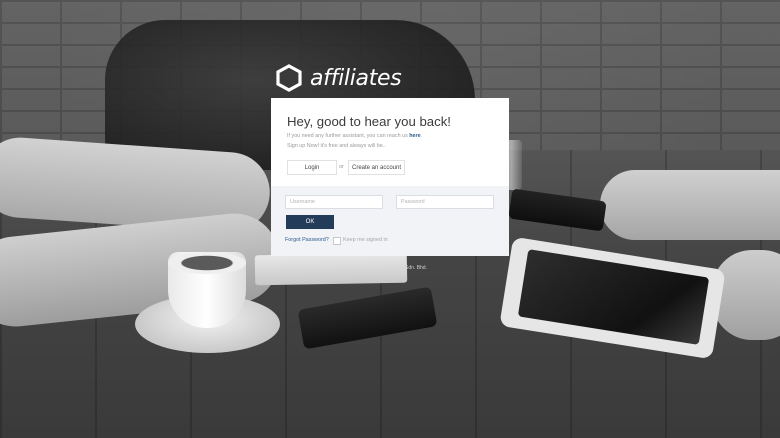  What do you see at coordinates (310, 222) in the screenshot?
I see `ok-button: OK` at bounding box center [310, 222].